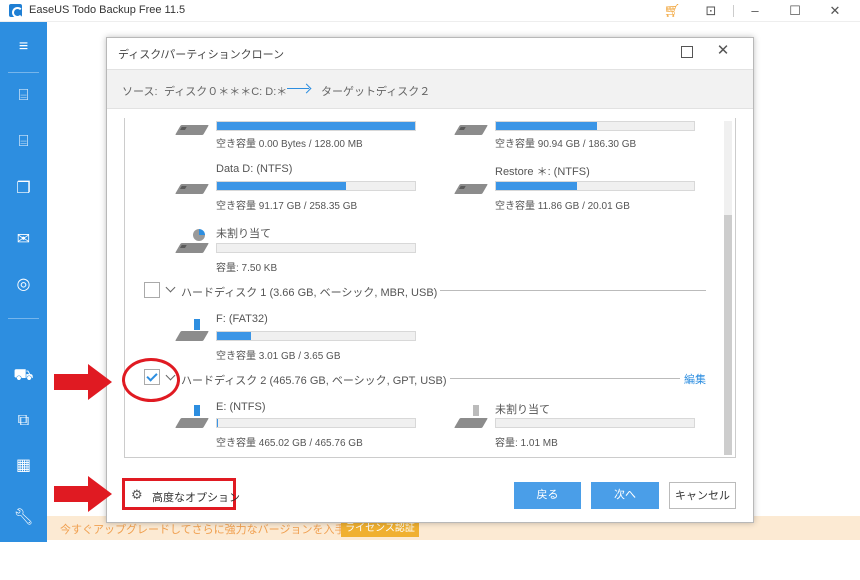  Describe the element at coordinates (242, 319) in the screenshot. I see `partition-name: F: (FAT32)` at that location.